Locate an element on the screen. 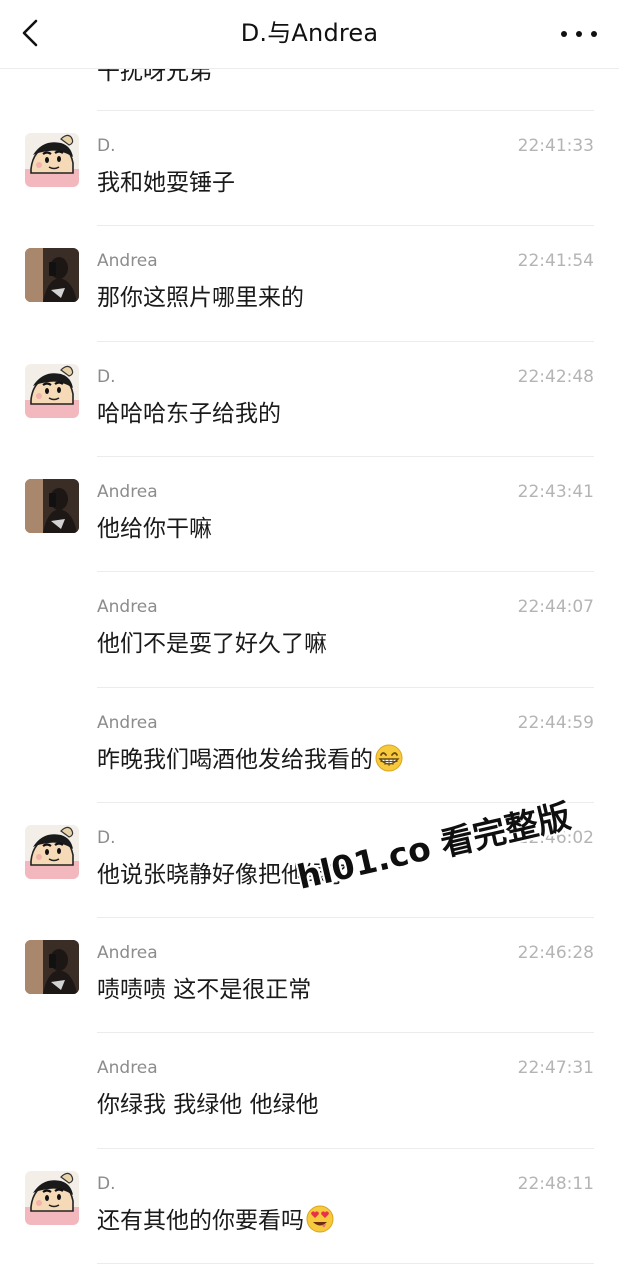 This screenshot has width=619, height=1279. message-row: Andrea 22:44:59 昨晚我们喝酒他发给我看的 is located at coordinates (309, 744).